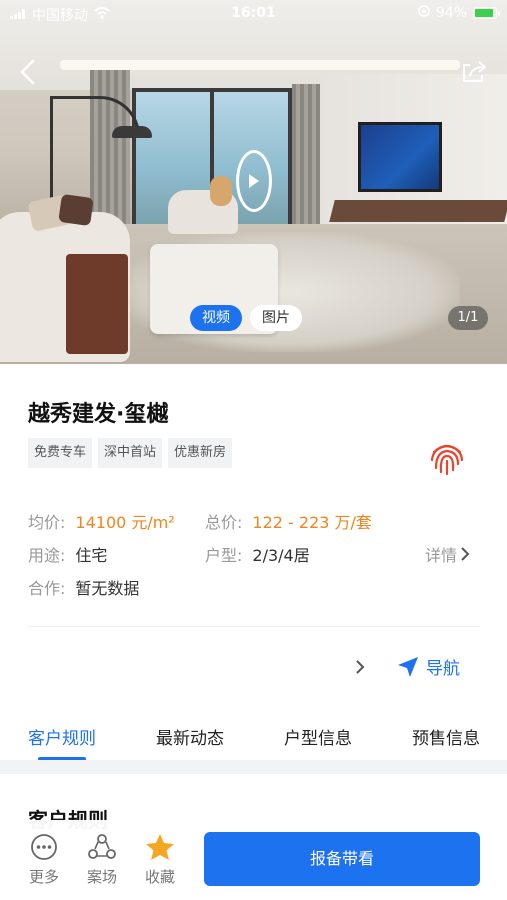 This screenshot has height=900, width=507. I want to click on usage-row: 用途: 住宅, so click(67, 554).